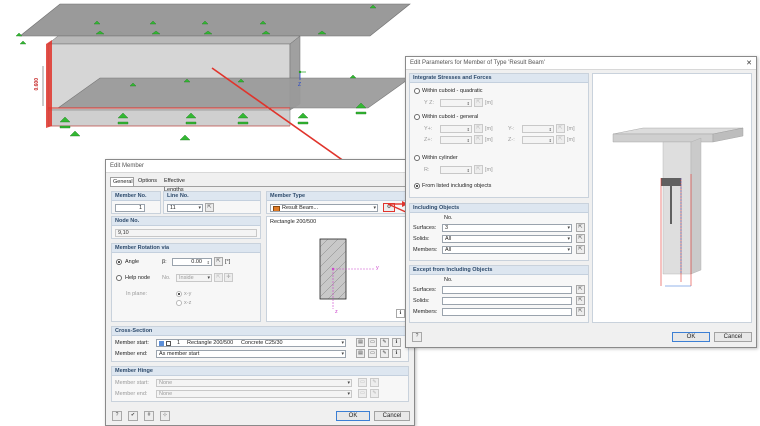 The height and width of the screenshot is (426, 760). What do you see at coordinates (417, 158) in the screenshot?
I see `cylinder-radio` at bounding box center [417, 158].